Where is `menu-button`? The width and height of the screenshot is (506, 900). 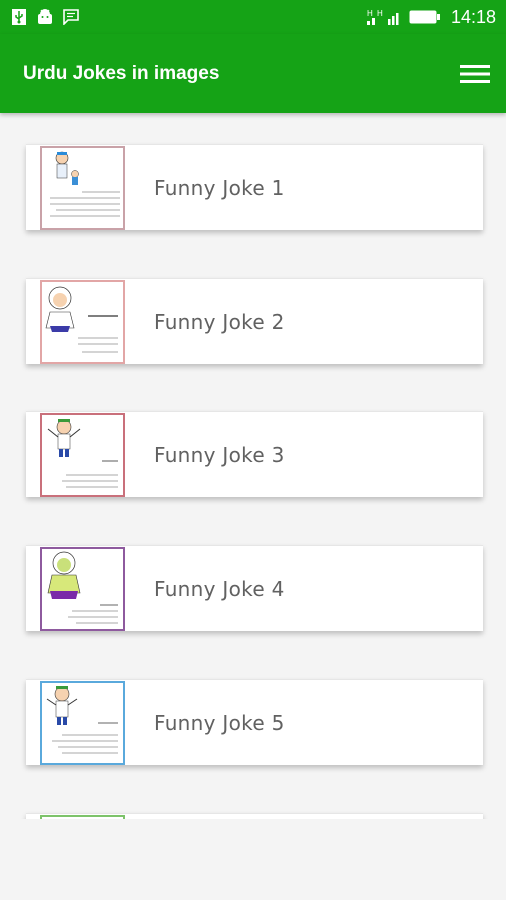
menu-button is located at coordinates (475, 74).